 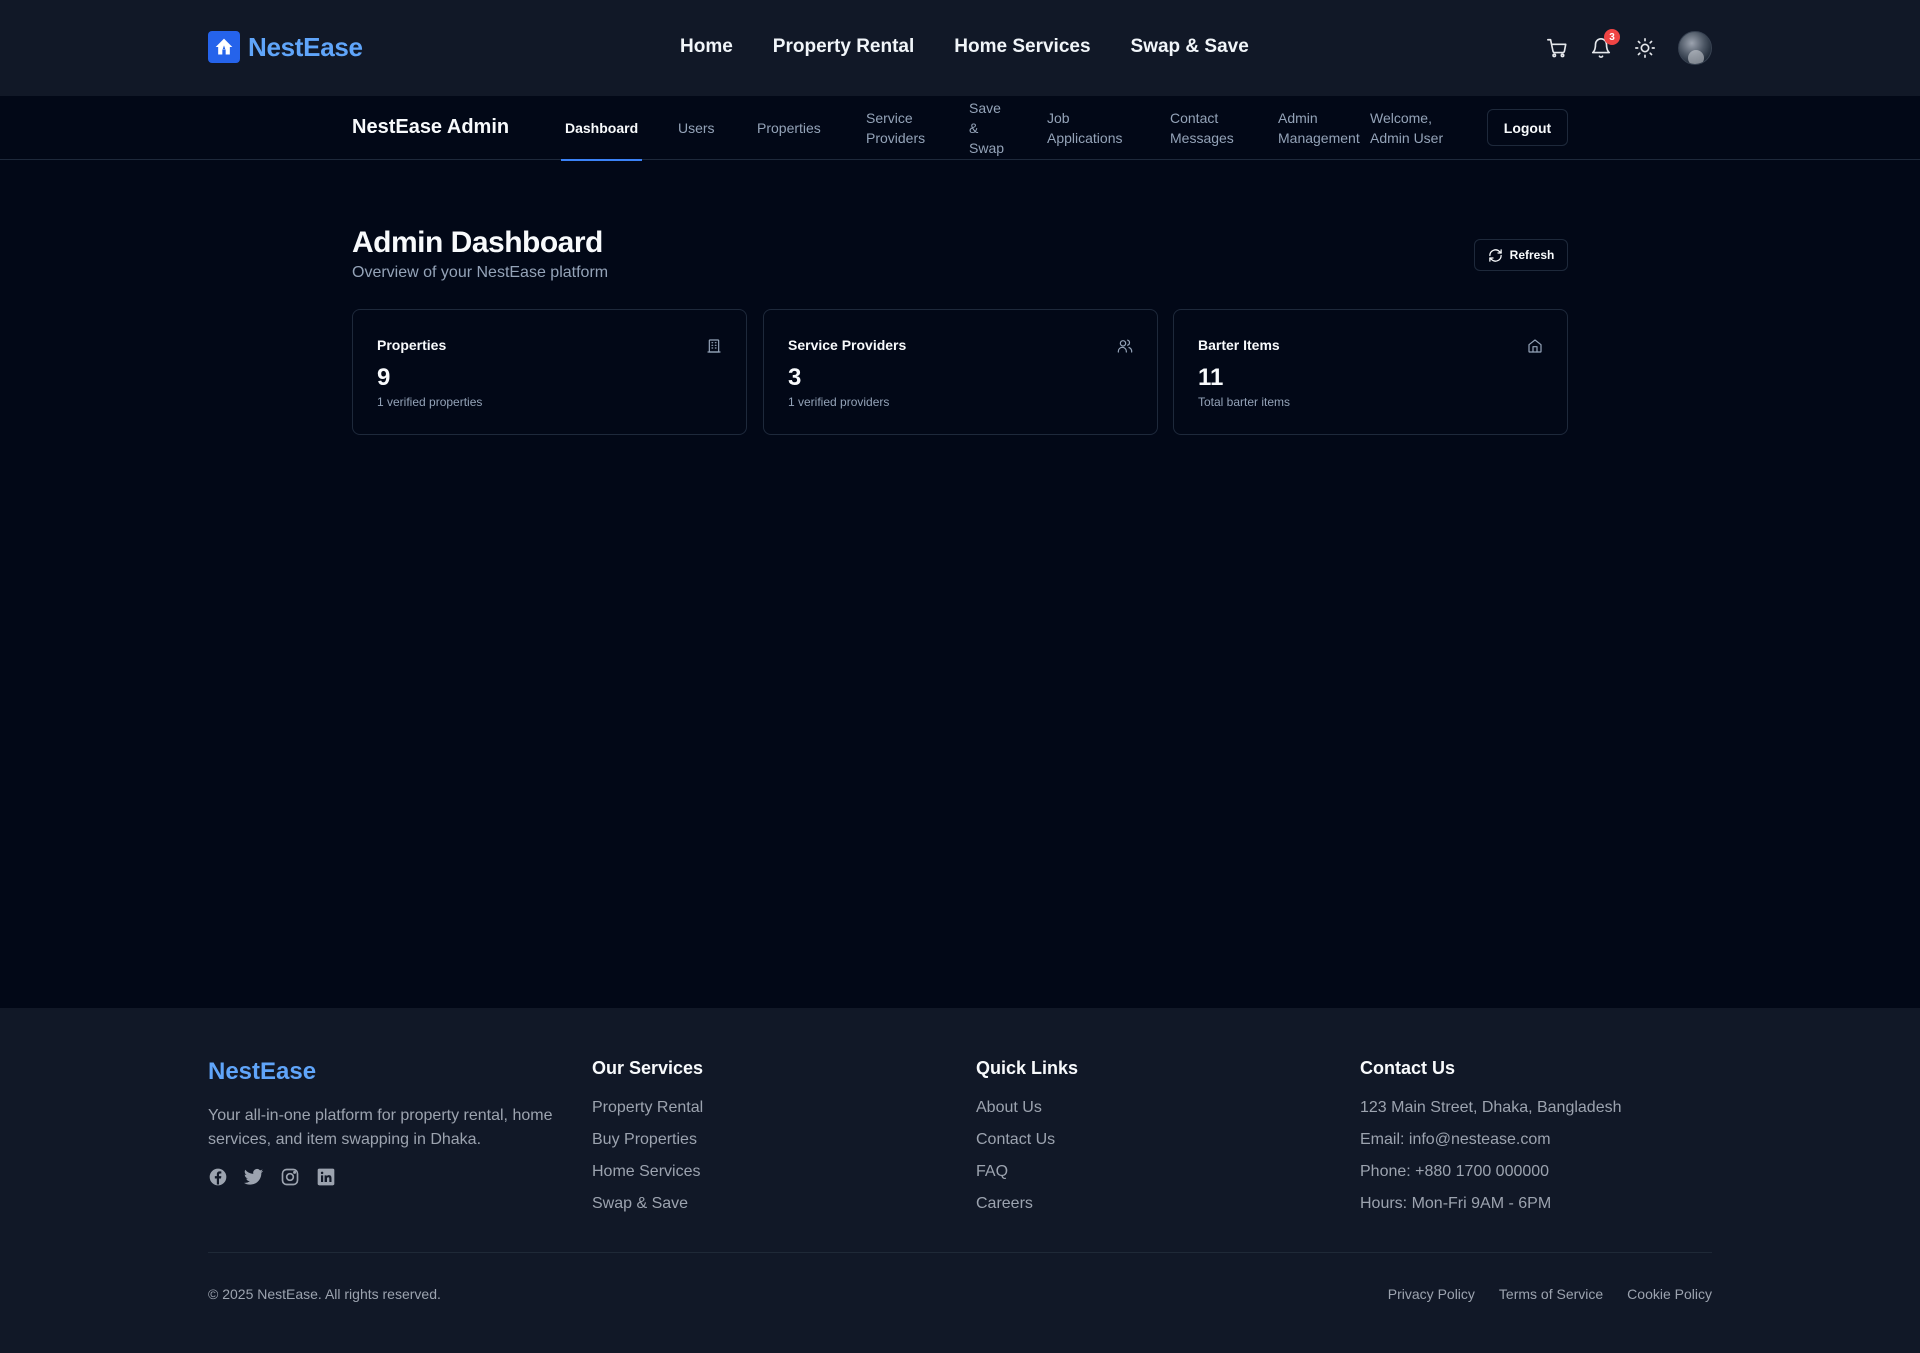 What do you see at coordinates (960, 372) in the screenshot?
I see `stat-card-service-providers: Service Providers 3 1 verified providers` at bounding box center [960, 372].